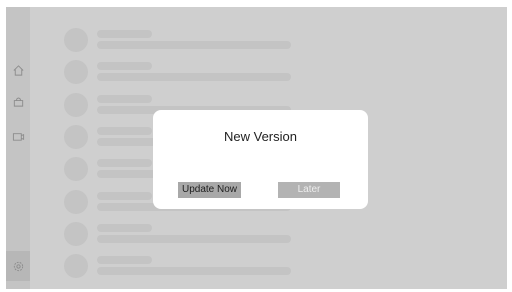 The height and width of the screenshot is (292, 512). I want to click on later-button: Later, so click(309, 190).